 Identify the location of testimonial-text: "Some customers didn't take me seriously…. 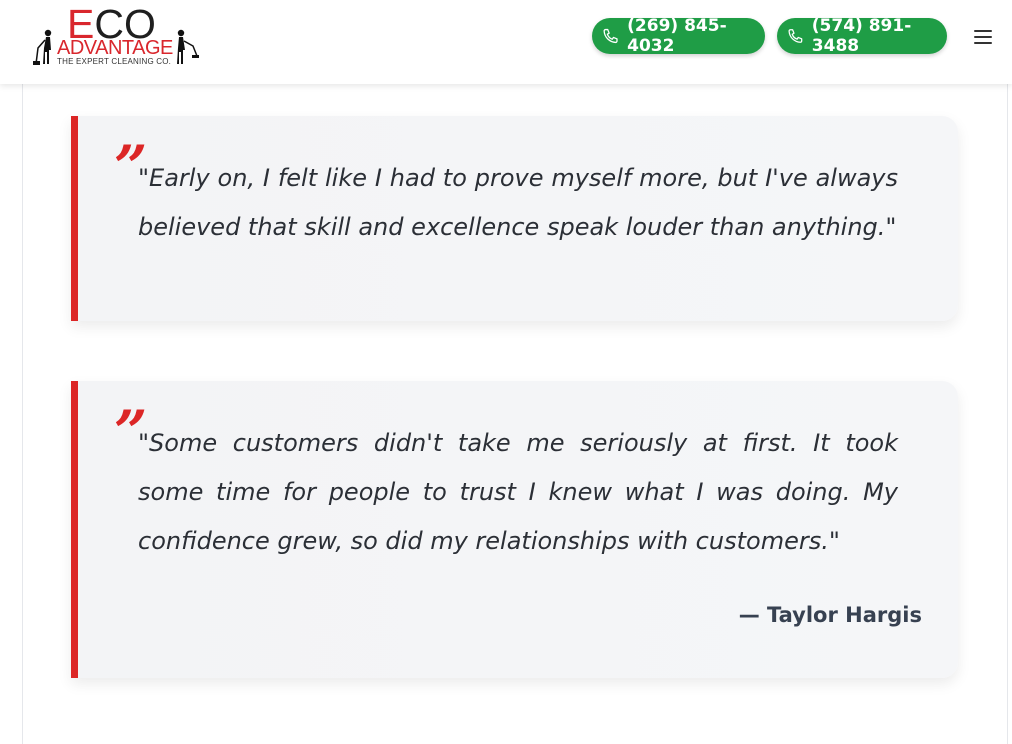
(518, 492).